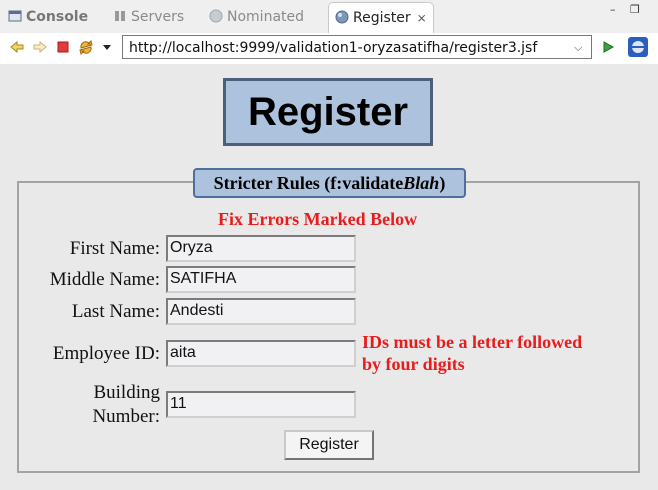 This screenshot has width=658, height=490. What do you see at coordinates (266, 17) in the screenshot?
I see `tab-label: Nominated` at bounding box center [266, 17].